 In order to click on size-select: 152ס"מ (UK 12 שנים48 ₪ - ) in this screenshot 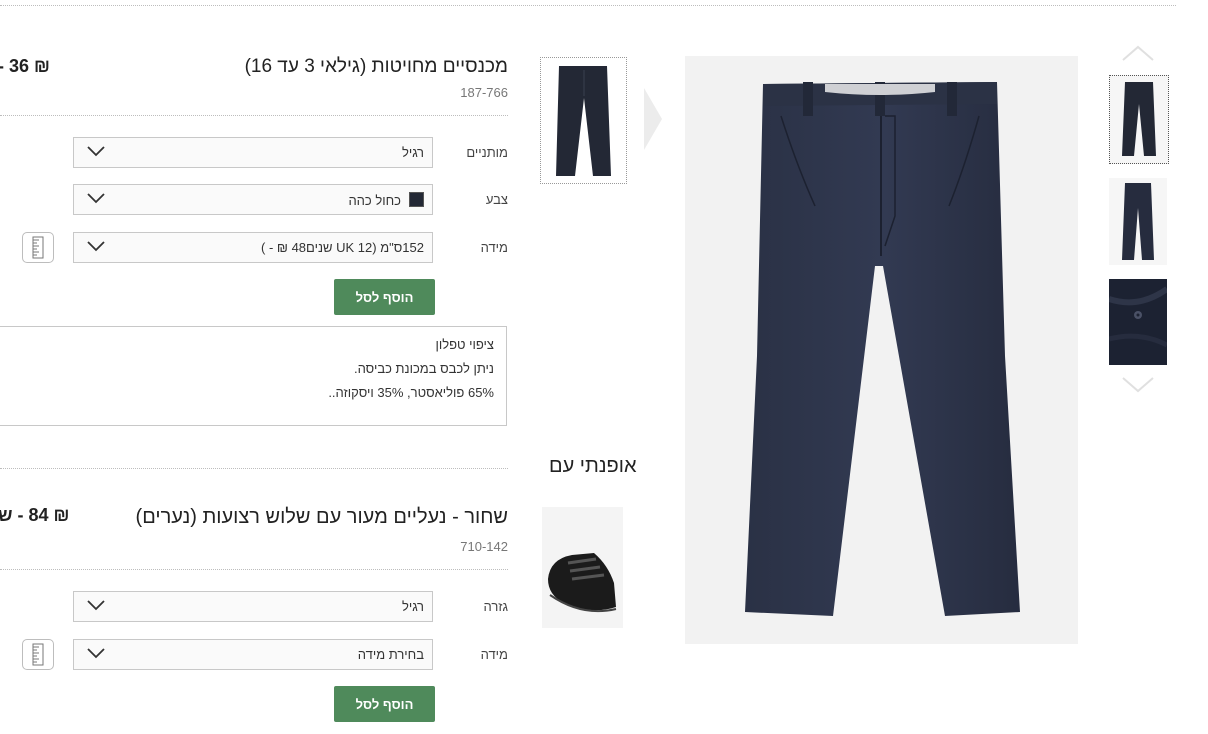, I will do `click(253, 247)`.